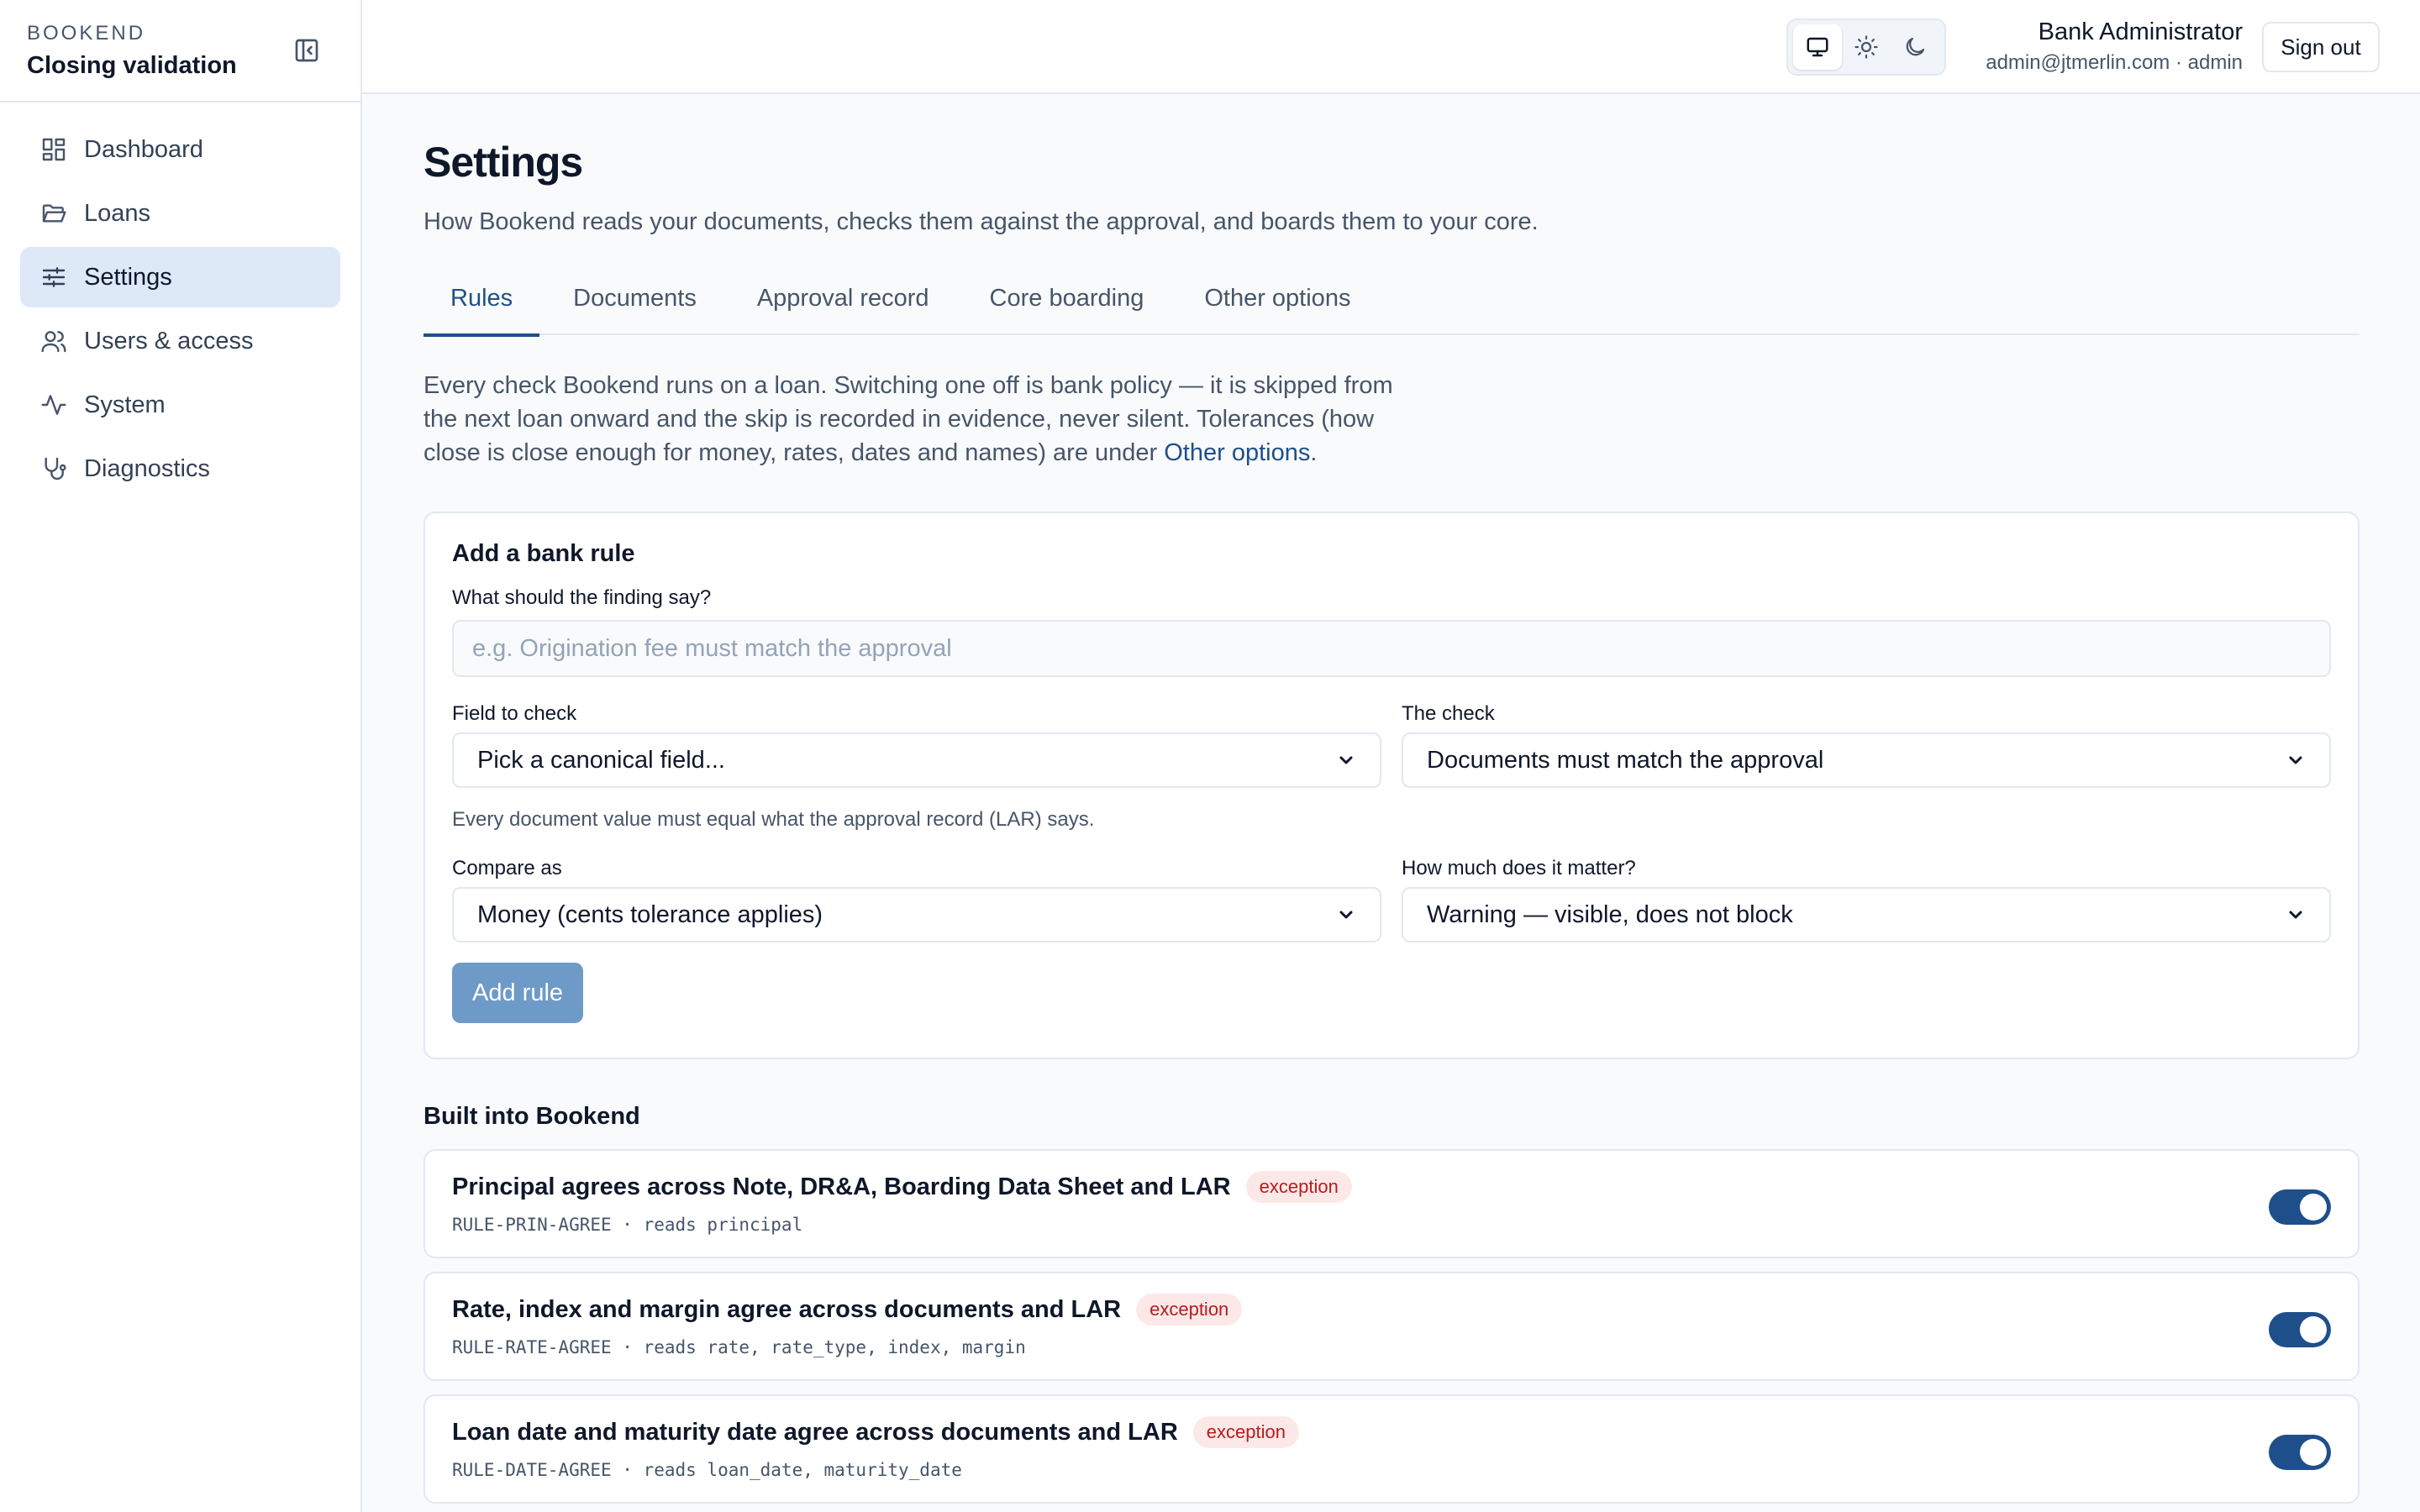 This screenshot has width=2420, height=1512. What do you see at coordinates (1277, 303) in the screenshot?
I see `tab-other-options: Other options` at bounding box center [1277, 303].